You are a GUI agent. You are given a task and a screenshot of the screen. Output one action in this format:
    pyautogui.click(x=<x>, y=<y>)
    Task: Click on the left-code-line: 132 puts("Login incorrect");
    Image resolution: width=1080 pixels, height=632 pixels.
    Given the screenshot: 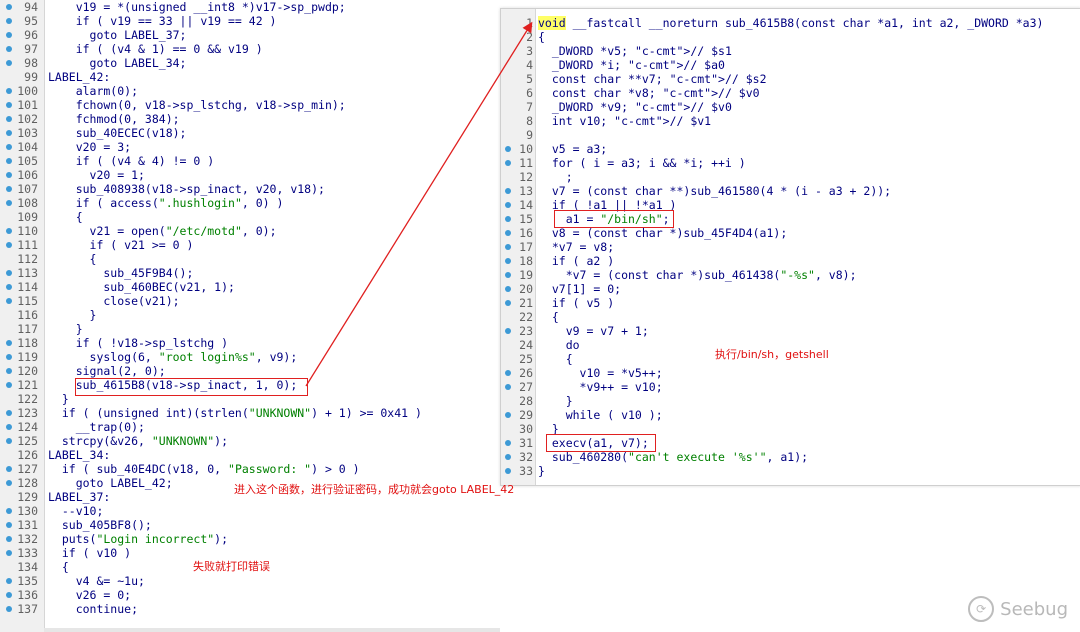 What is the action you would take?
    pyautogui.click(x=250, y=539)
    